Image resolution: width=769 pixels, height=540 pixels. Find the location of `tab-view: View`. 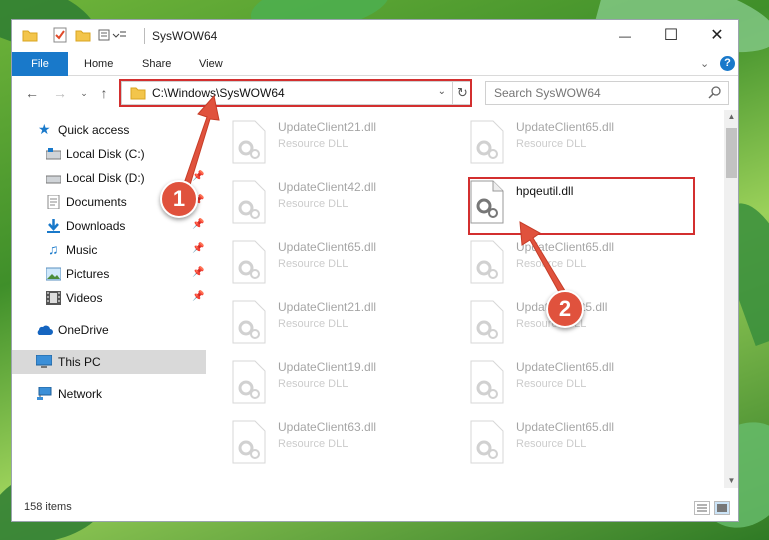

tab-view: View is located at coordinates (211, 64).